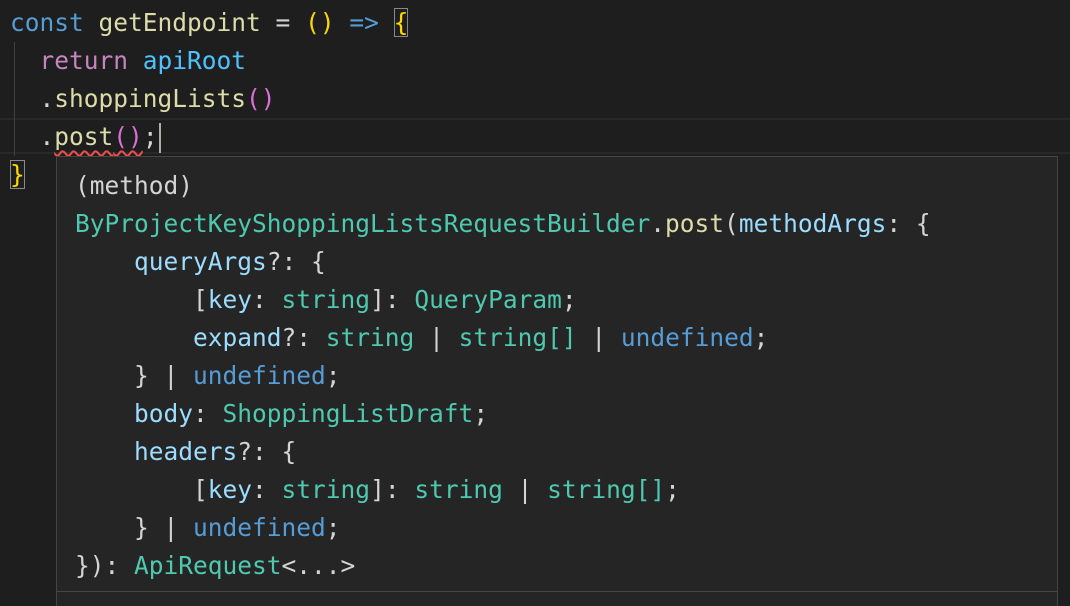  I want to click on hover-line-index-signature: [key: string]: QueryParam;, so click(326, 299).